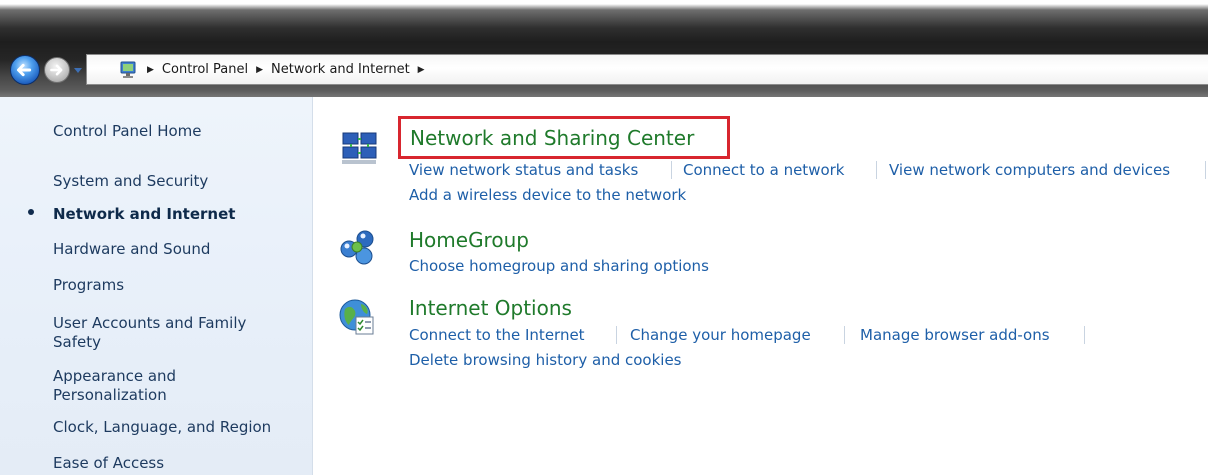 The width and height of the screenshot is (1208, 475). Describe the element at coordinates (358, 246) in the screenshot. I see `homegroup-icon` at that location.